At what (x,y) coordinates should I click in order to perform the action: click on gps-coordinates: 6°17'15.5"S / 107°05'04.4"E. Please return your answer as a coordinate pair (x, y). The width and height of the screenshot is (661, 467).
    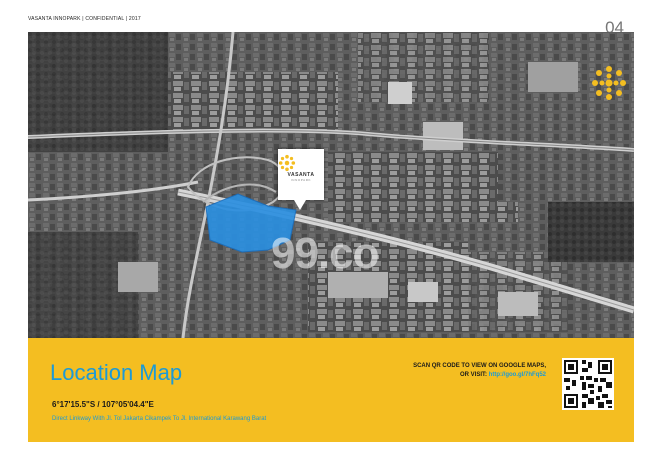
    Looking at the image, I should click on (103, 404).